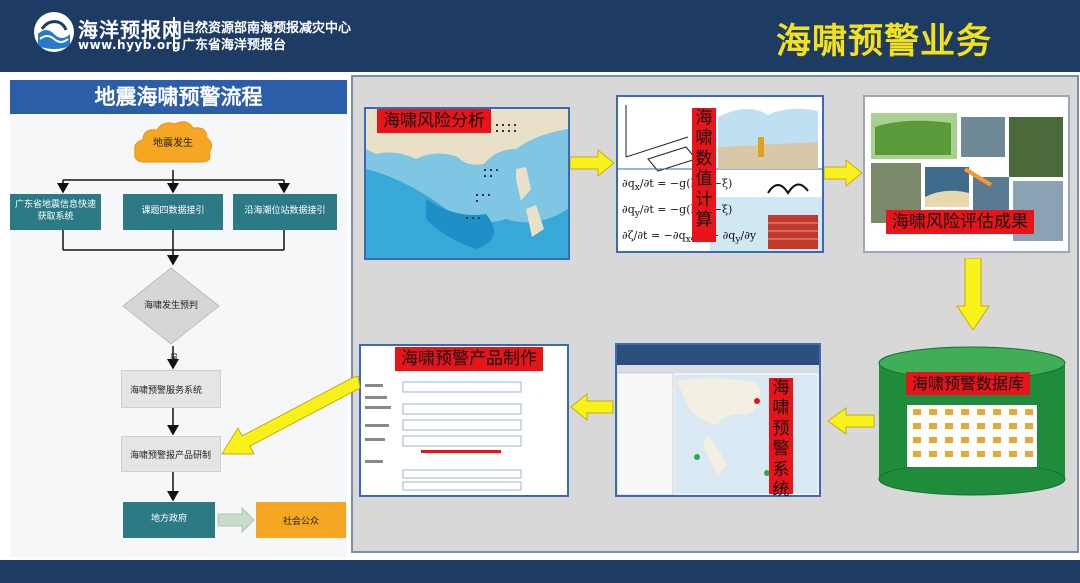 The width and height of the screenshot is (1080, 583). Describe the element at coordinates (592, 407) in the screenshot. I see `arrow-system-to-product` at that location.